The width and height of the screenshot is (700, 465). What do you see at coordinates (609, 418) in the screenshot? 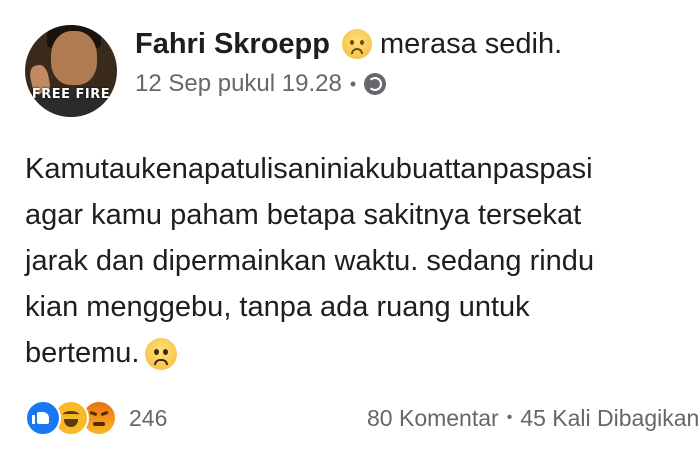
I see `shares-count: 45 Kali Dibagikan` at bounding box center [609, 418].